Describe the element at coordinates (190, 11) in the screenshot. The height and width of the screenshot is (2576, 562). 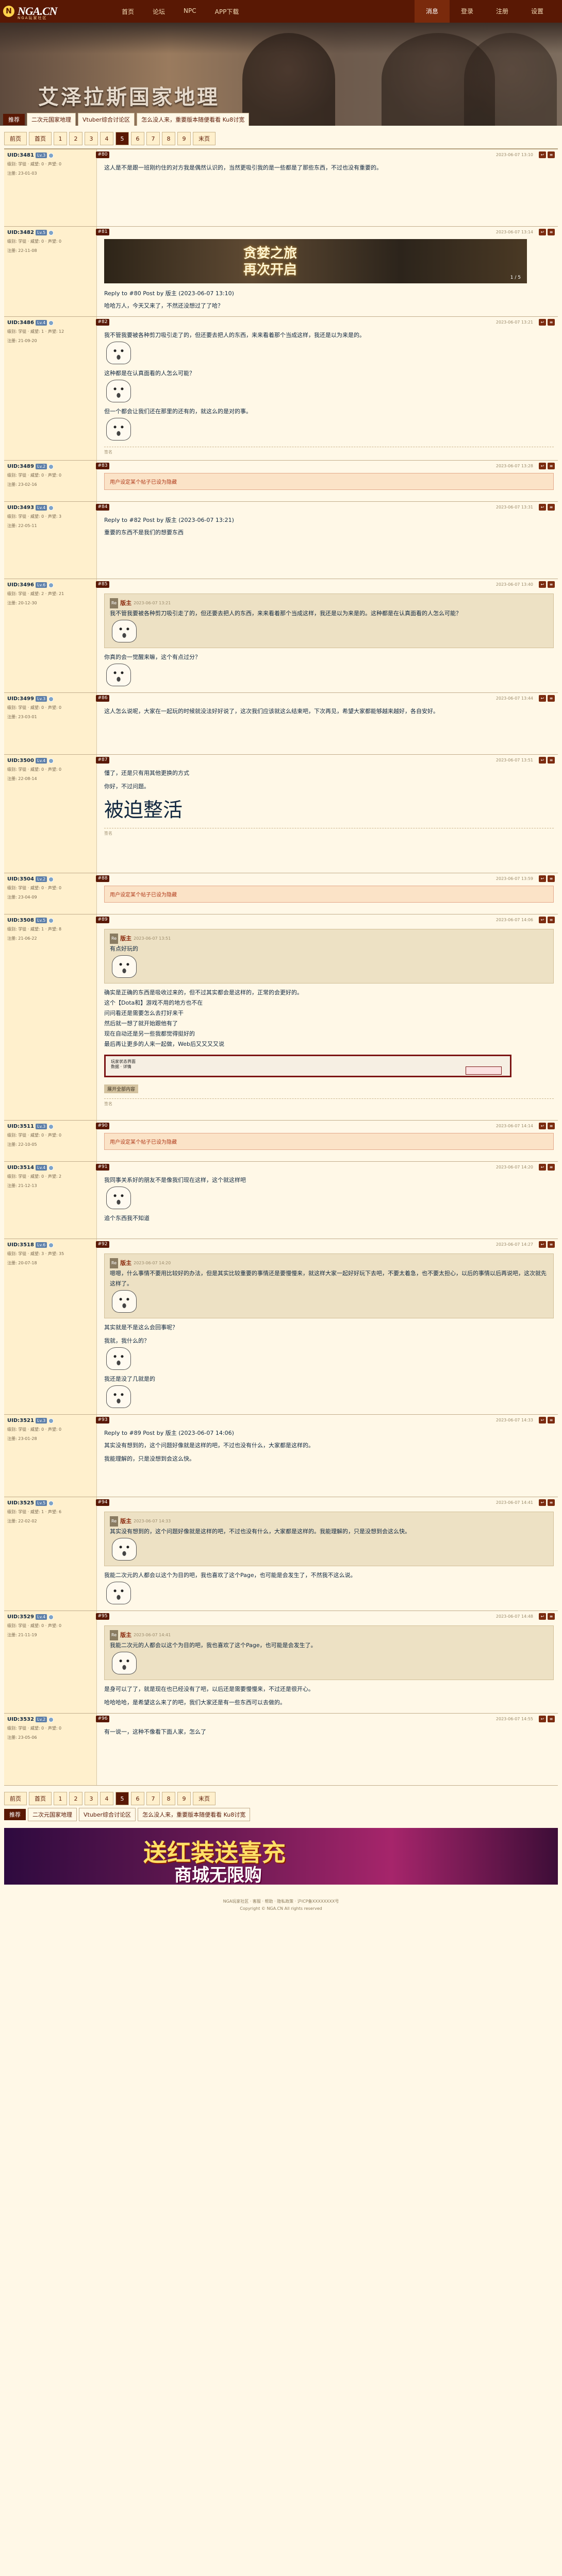
I see `nav-link-npc: NPC` at that location.